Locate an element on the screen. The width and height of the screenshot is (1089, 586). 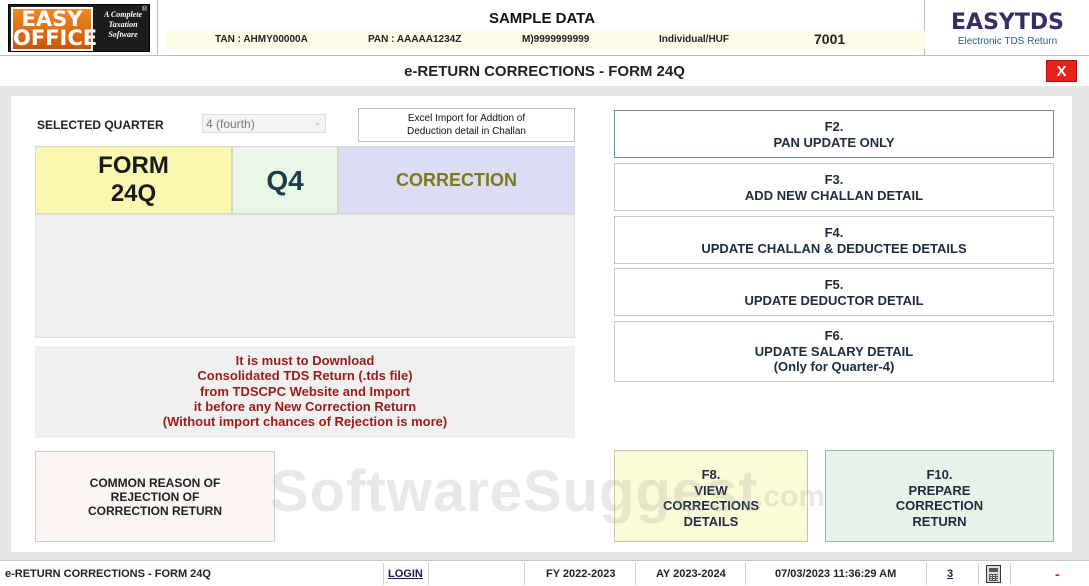
brand-title: EASYTDS is located at coordinates (1007, 22).